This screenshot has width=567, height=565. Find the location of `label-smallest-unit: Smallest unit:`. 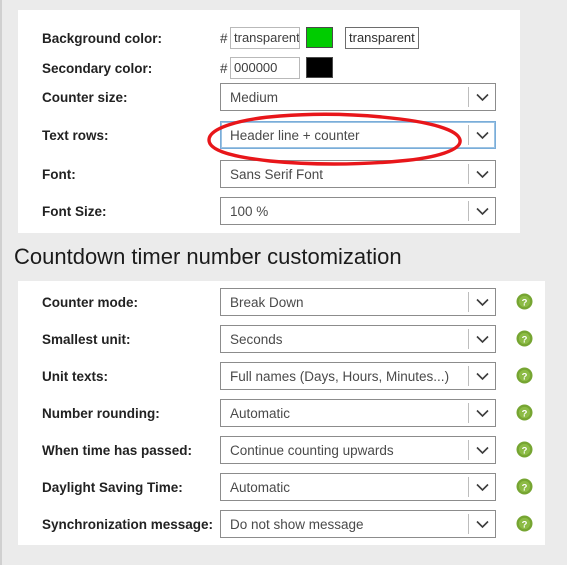

label-smallest-unit: Smallest unit: is located at coordinates (86, 339).